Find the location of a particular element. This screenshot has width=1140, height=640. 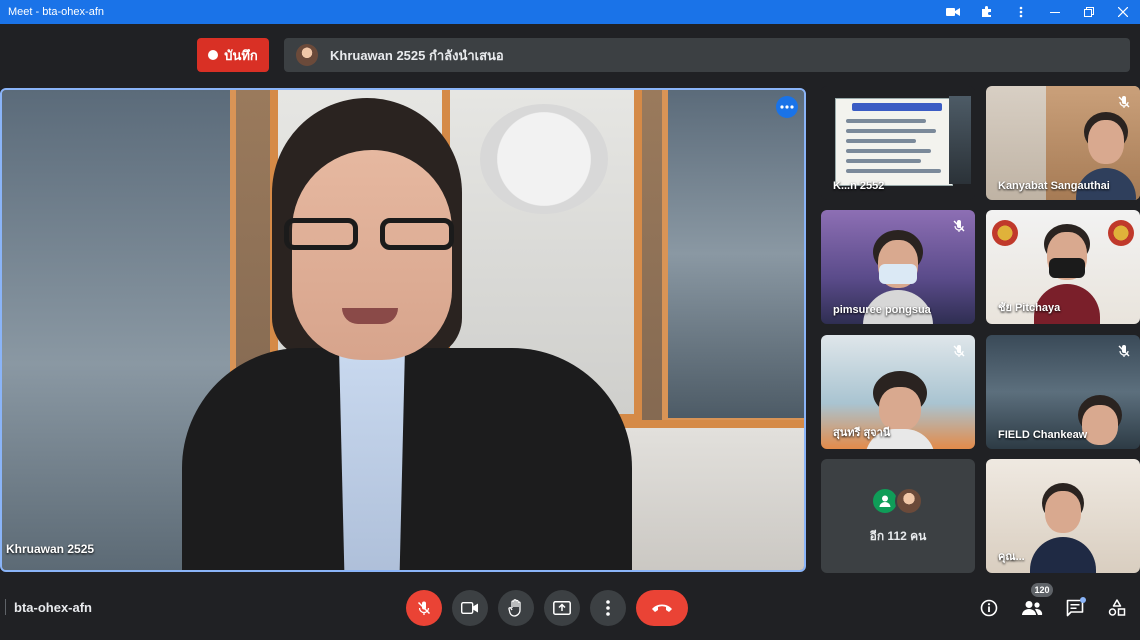

more-vert-icon is located at coordinates (608, 608).